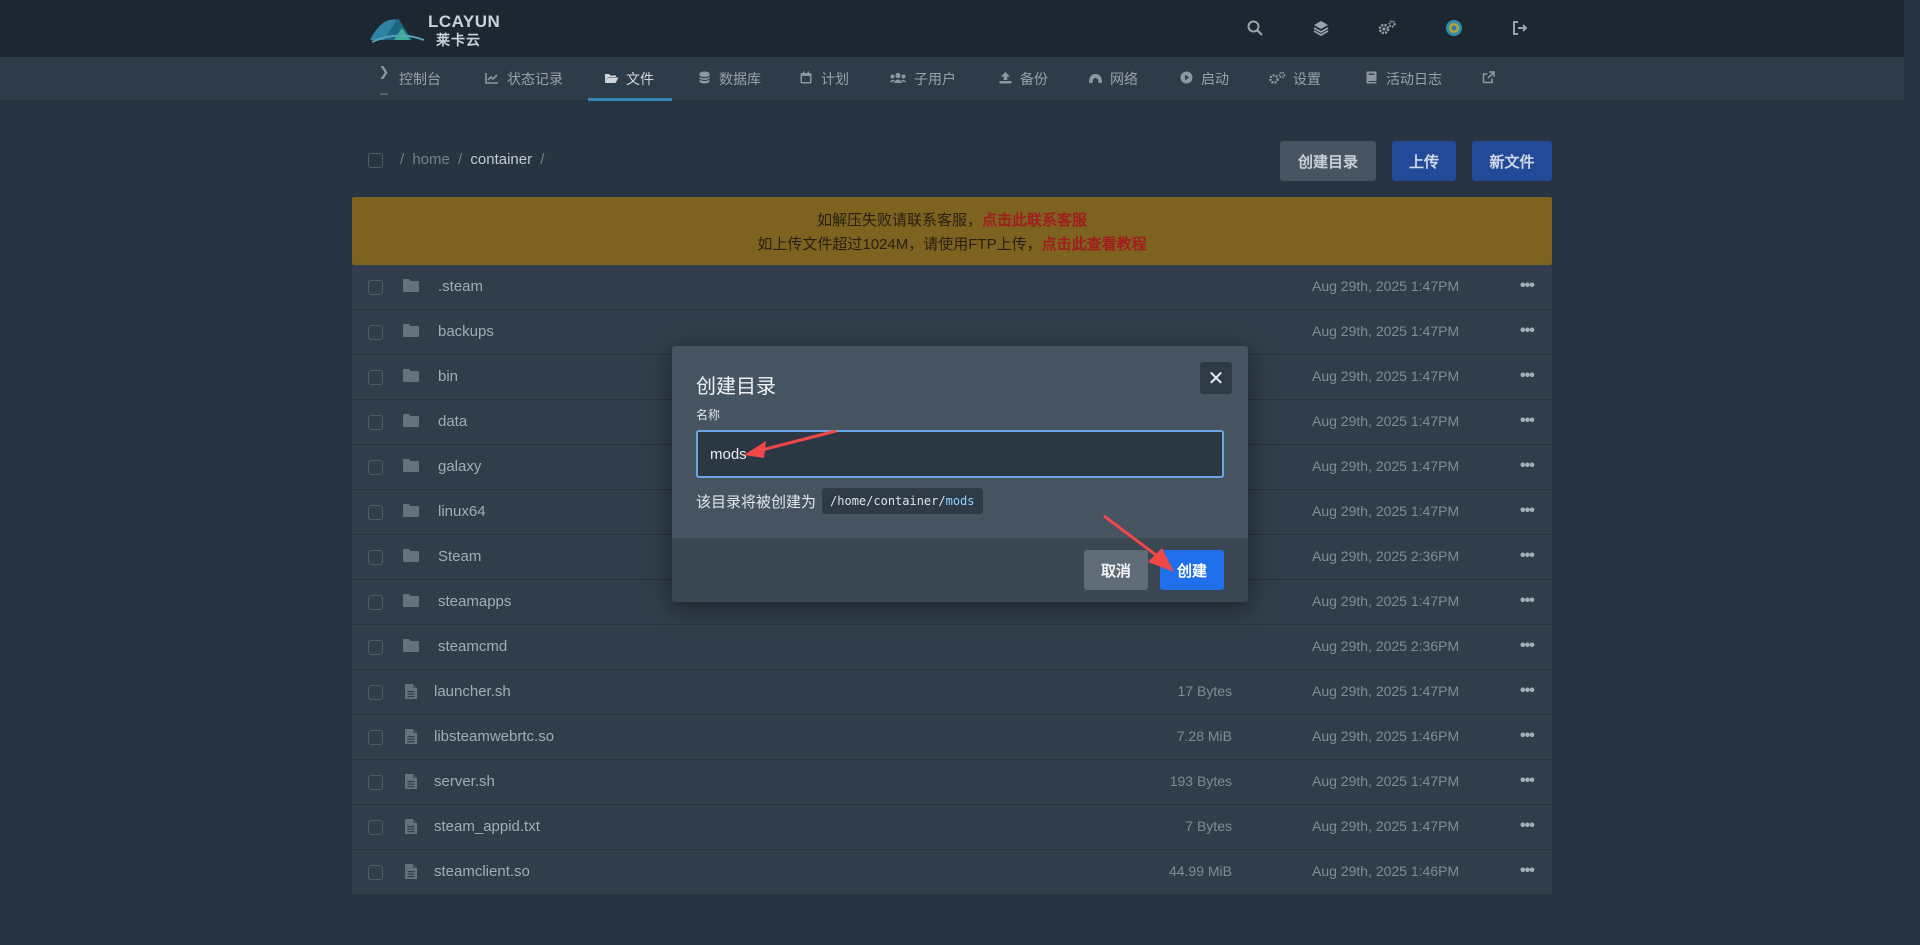 The height and width of the screenshot is (945, 1920). What do you see at coordinates (1216, 378) in the screenshot?
I see `close-icon: ✕` at bounding box center [1216, 378].